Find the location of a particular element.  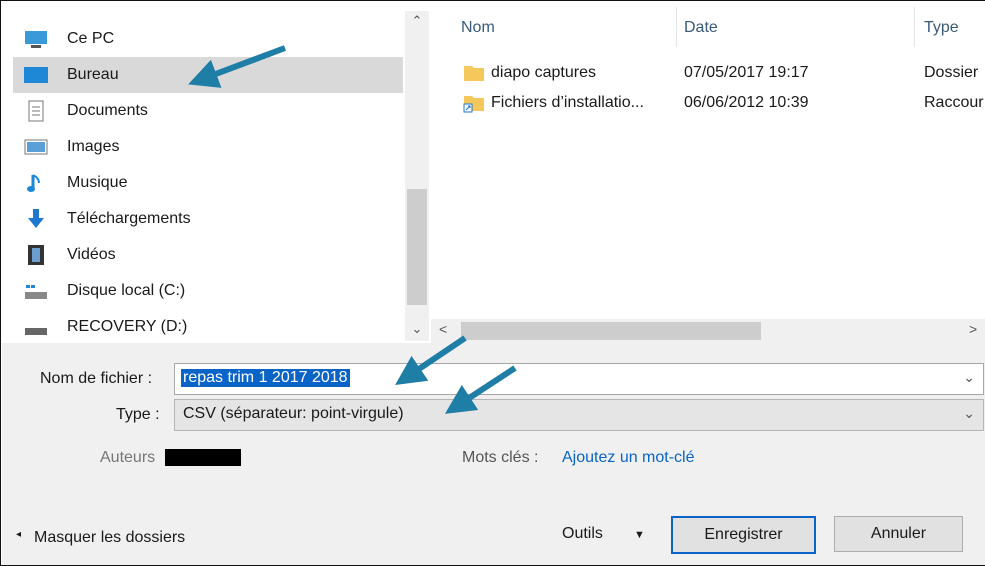

collapse-arrow-icon: ◂ is located at coordinates (18, 534).